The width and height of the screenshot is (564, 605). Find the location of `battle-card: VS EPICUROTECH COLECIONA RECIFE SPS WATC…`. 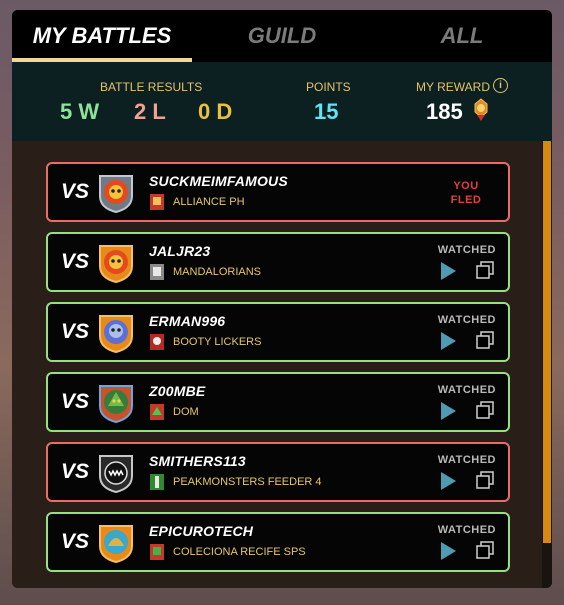

battle-card: VS EPICUROTECH COLECIONA RECIFE SPS WATC… is located at coordinates (278, 542).